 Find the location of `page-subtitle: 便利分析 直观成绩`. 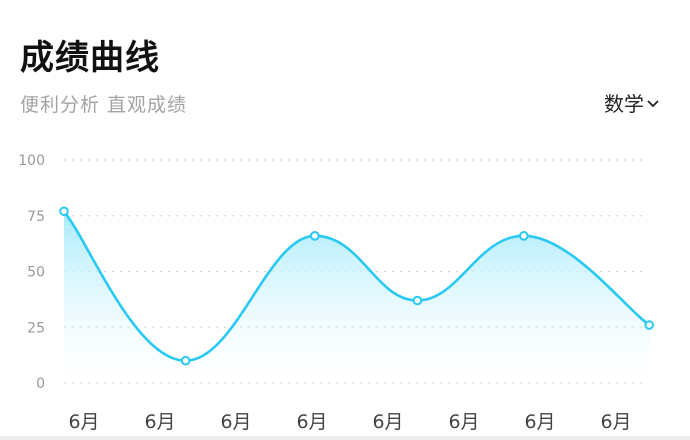

page-subtitle: 便利分析 直观成绩 is located at coordinates (104, 105).